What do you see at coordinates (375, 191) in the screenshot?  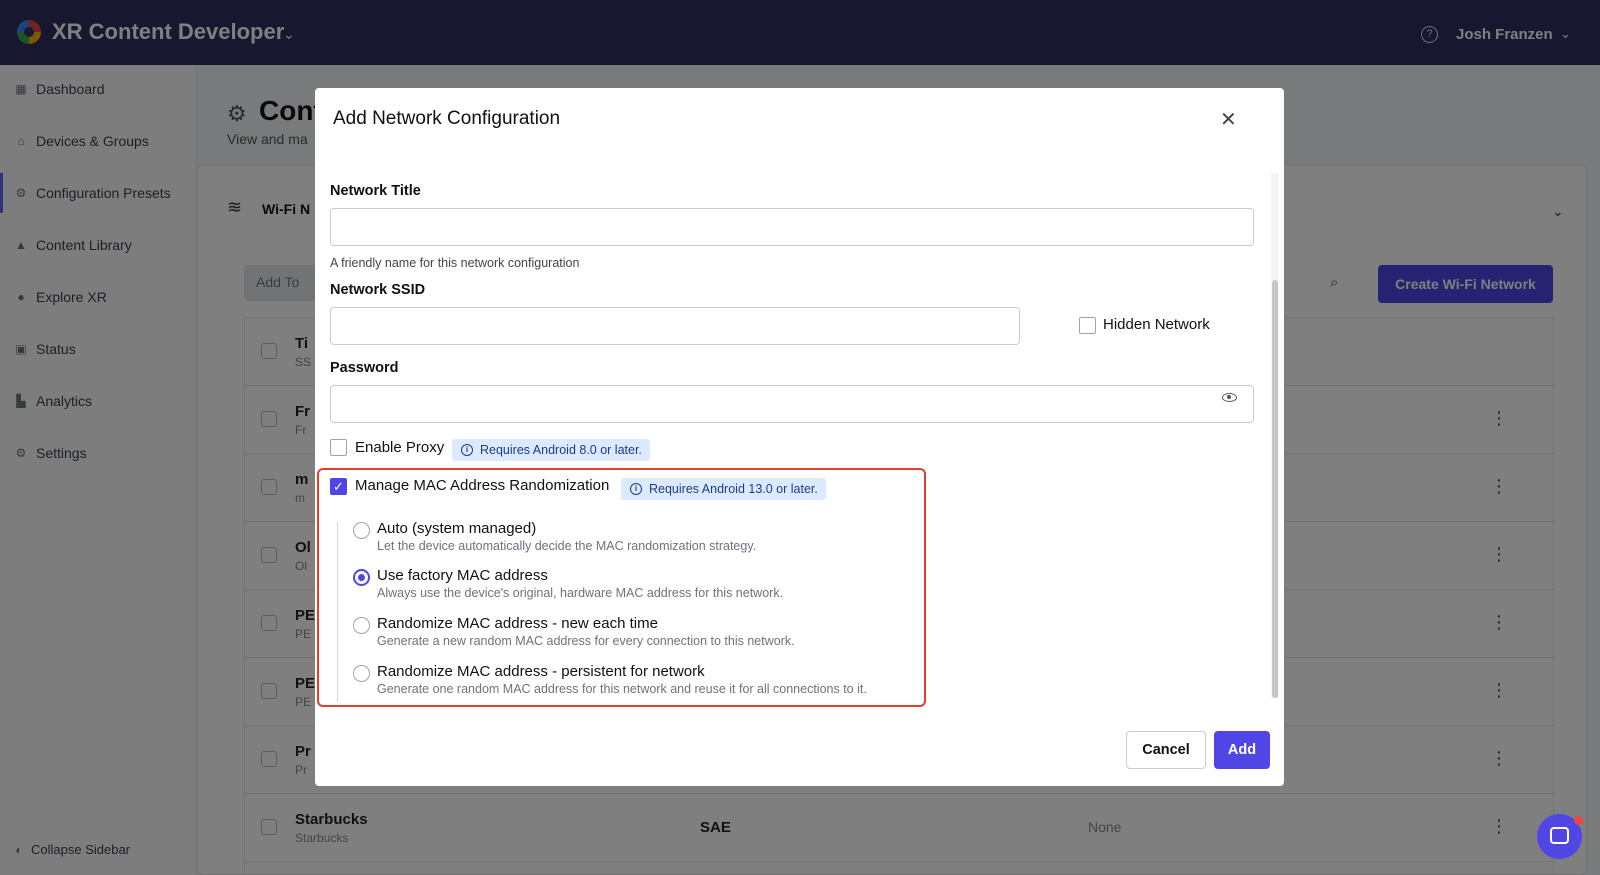 I see `network-title-label: Network Title` at bounding box center [375, 191].